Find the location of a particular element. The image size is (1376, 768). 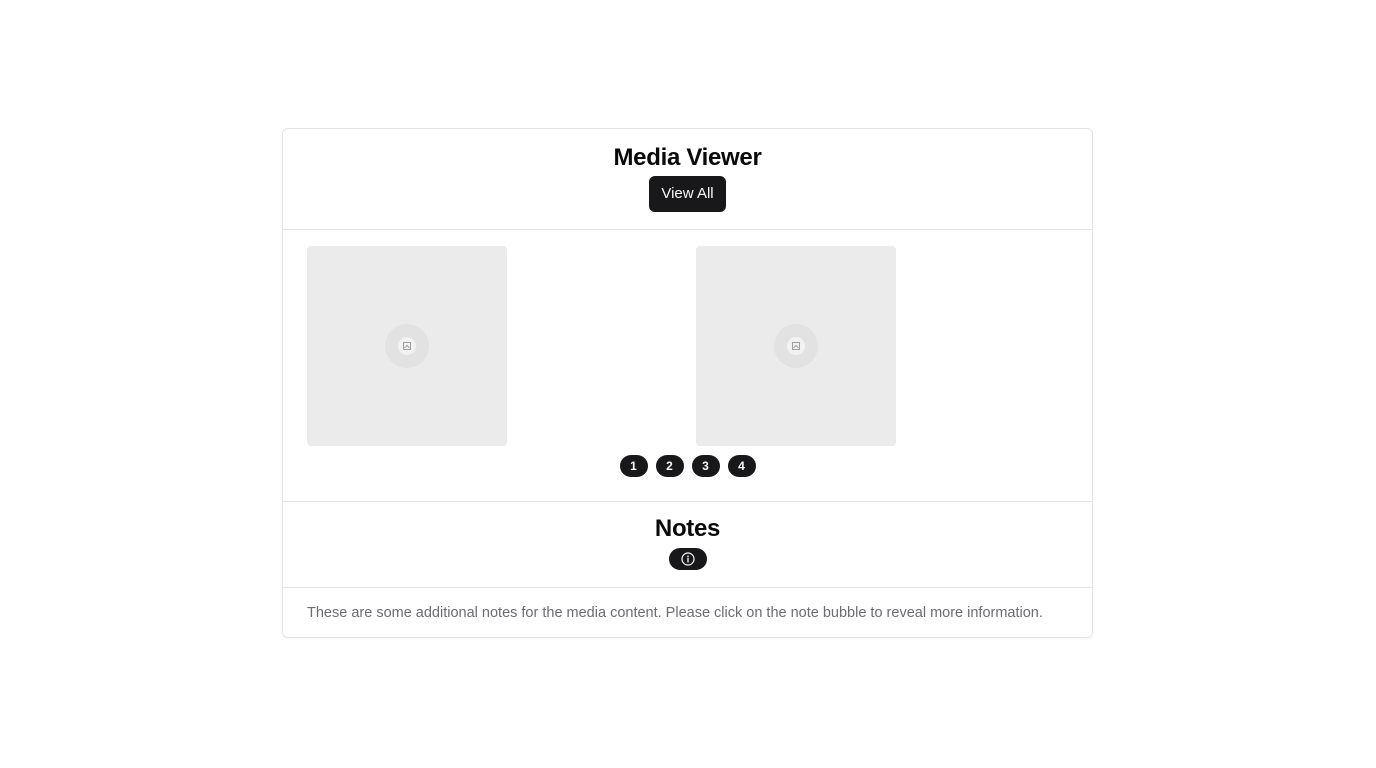

page-button-3: 3 is located at coordinates (705, 466).